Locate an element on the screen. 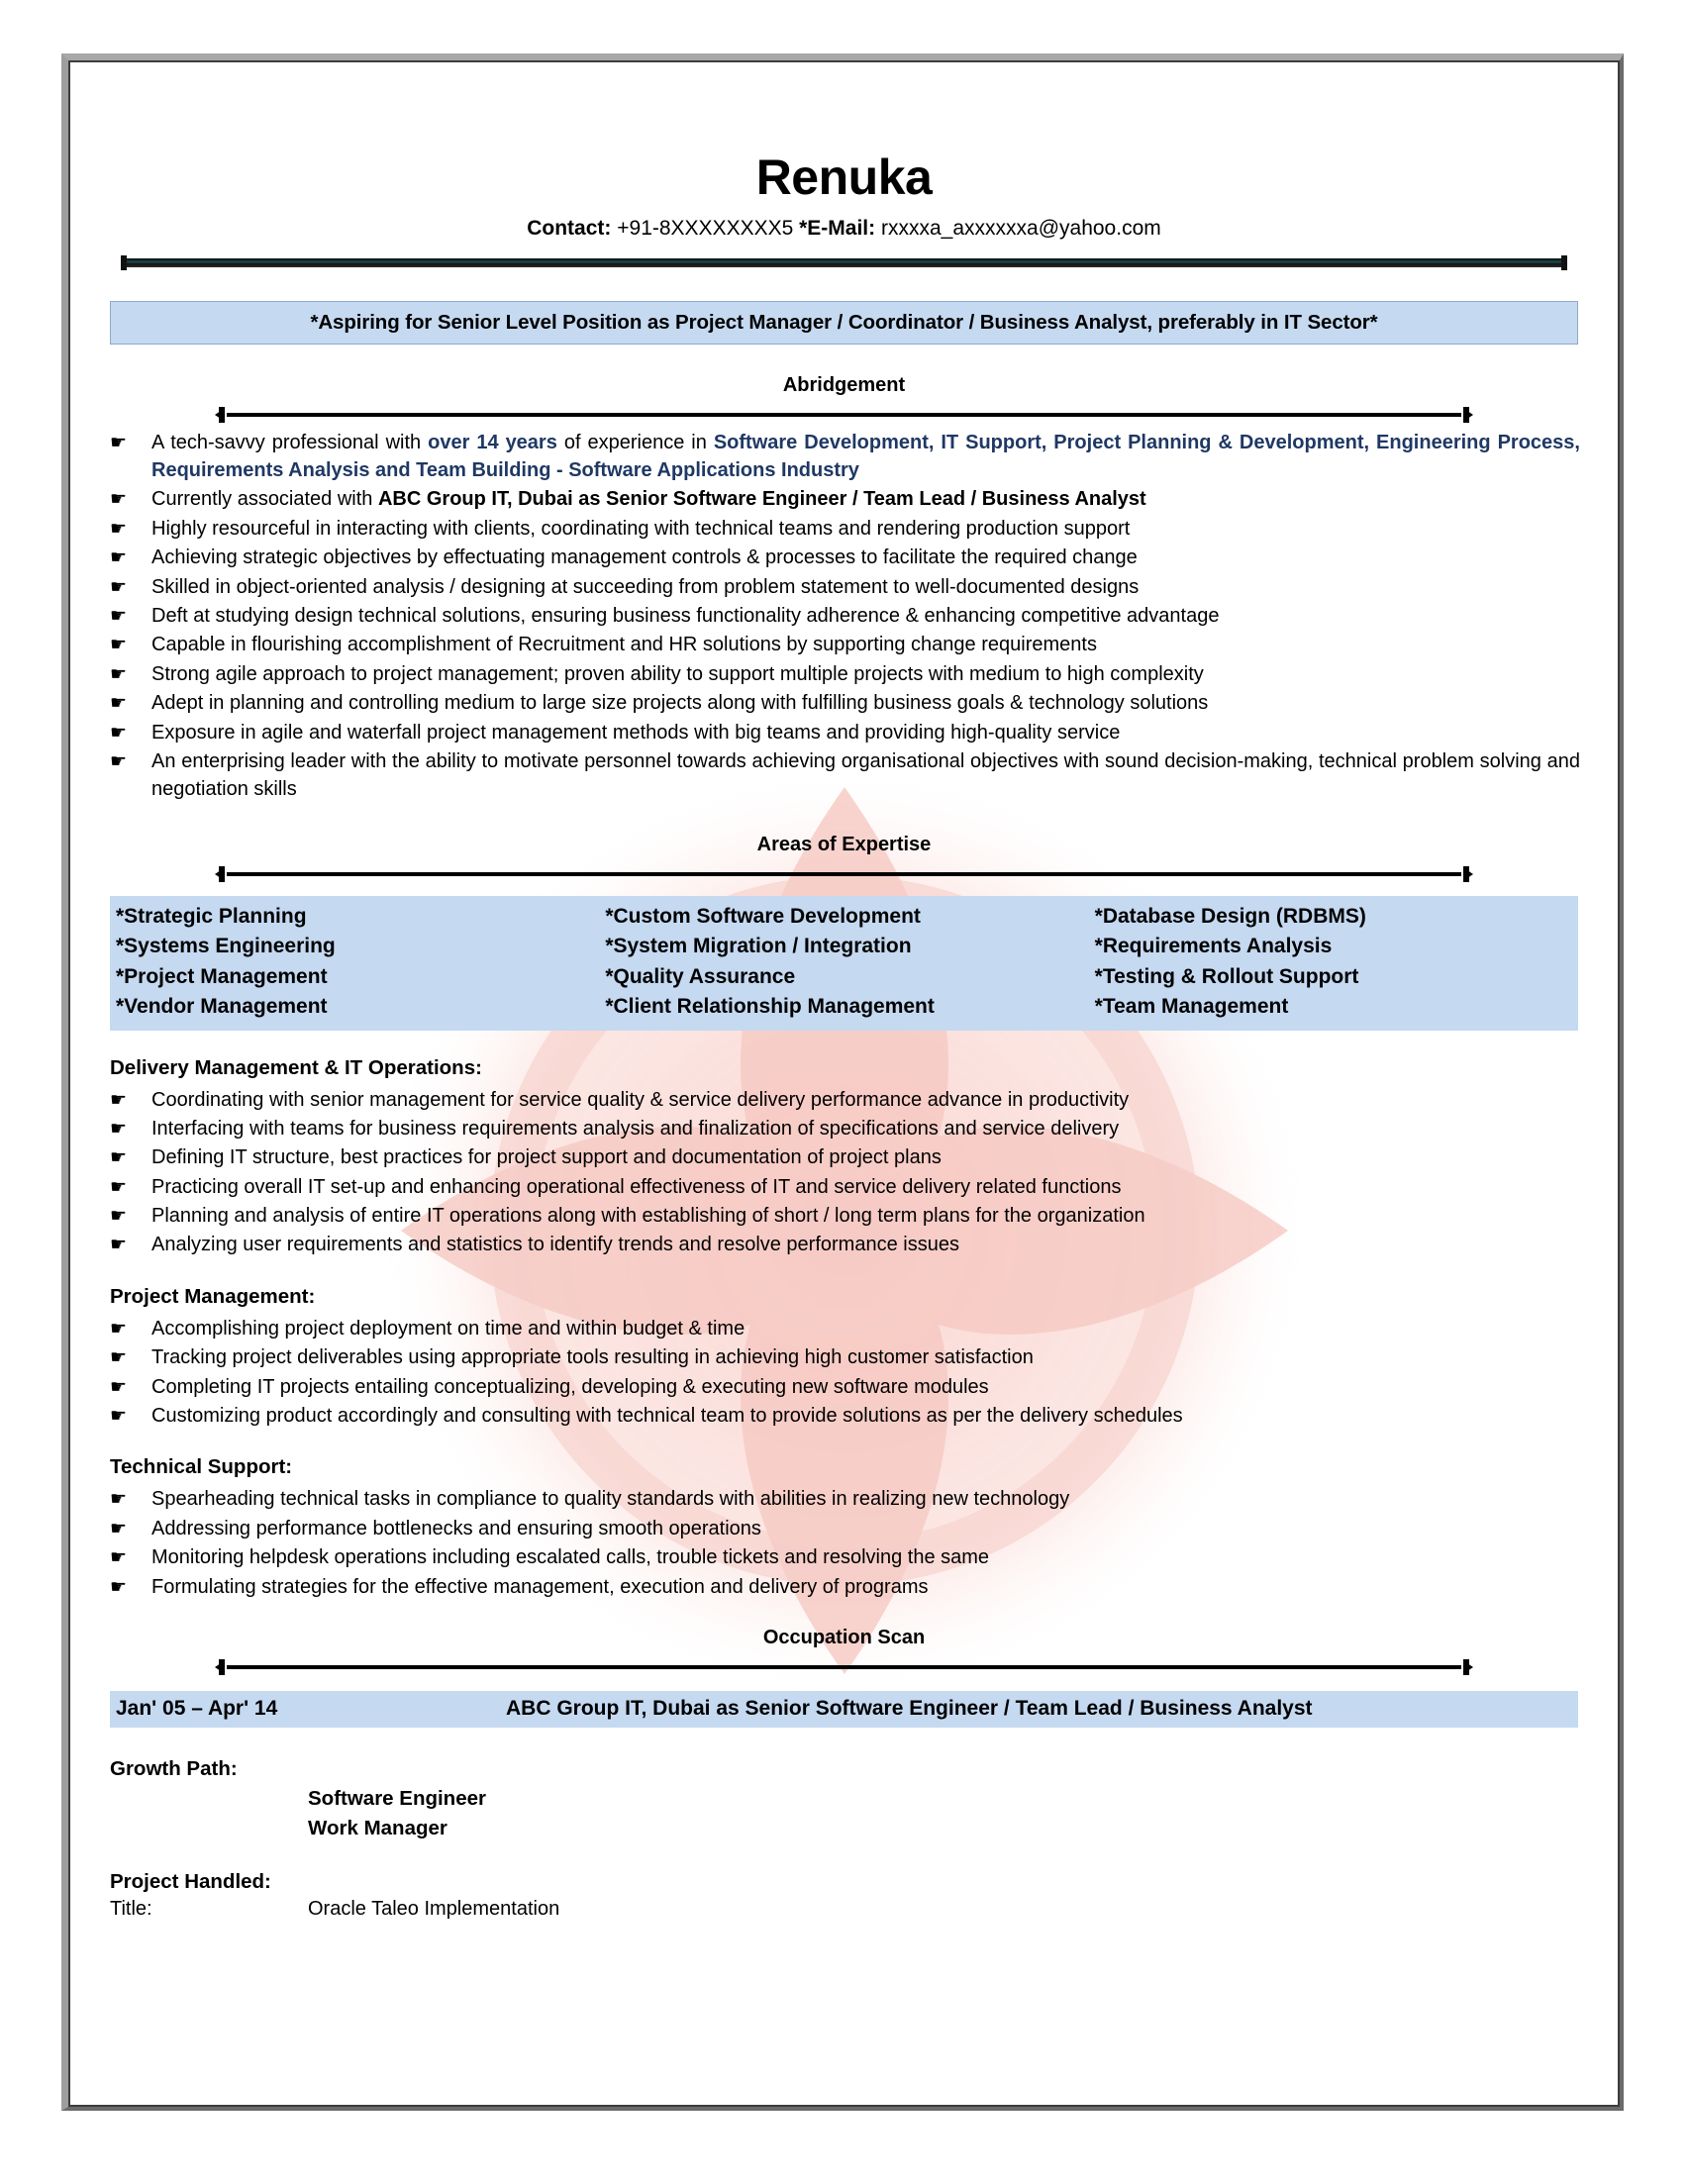  section-title-expertise: Areas of Expertise is located at coordinates (844, 844).